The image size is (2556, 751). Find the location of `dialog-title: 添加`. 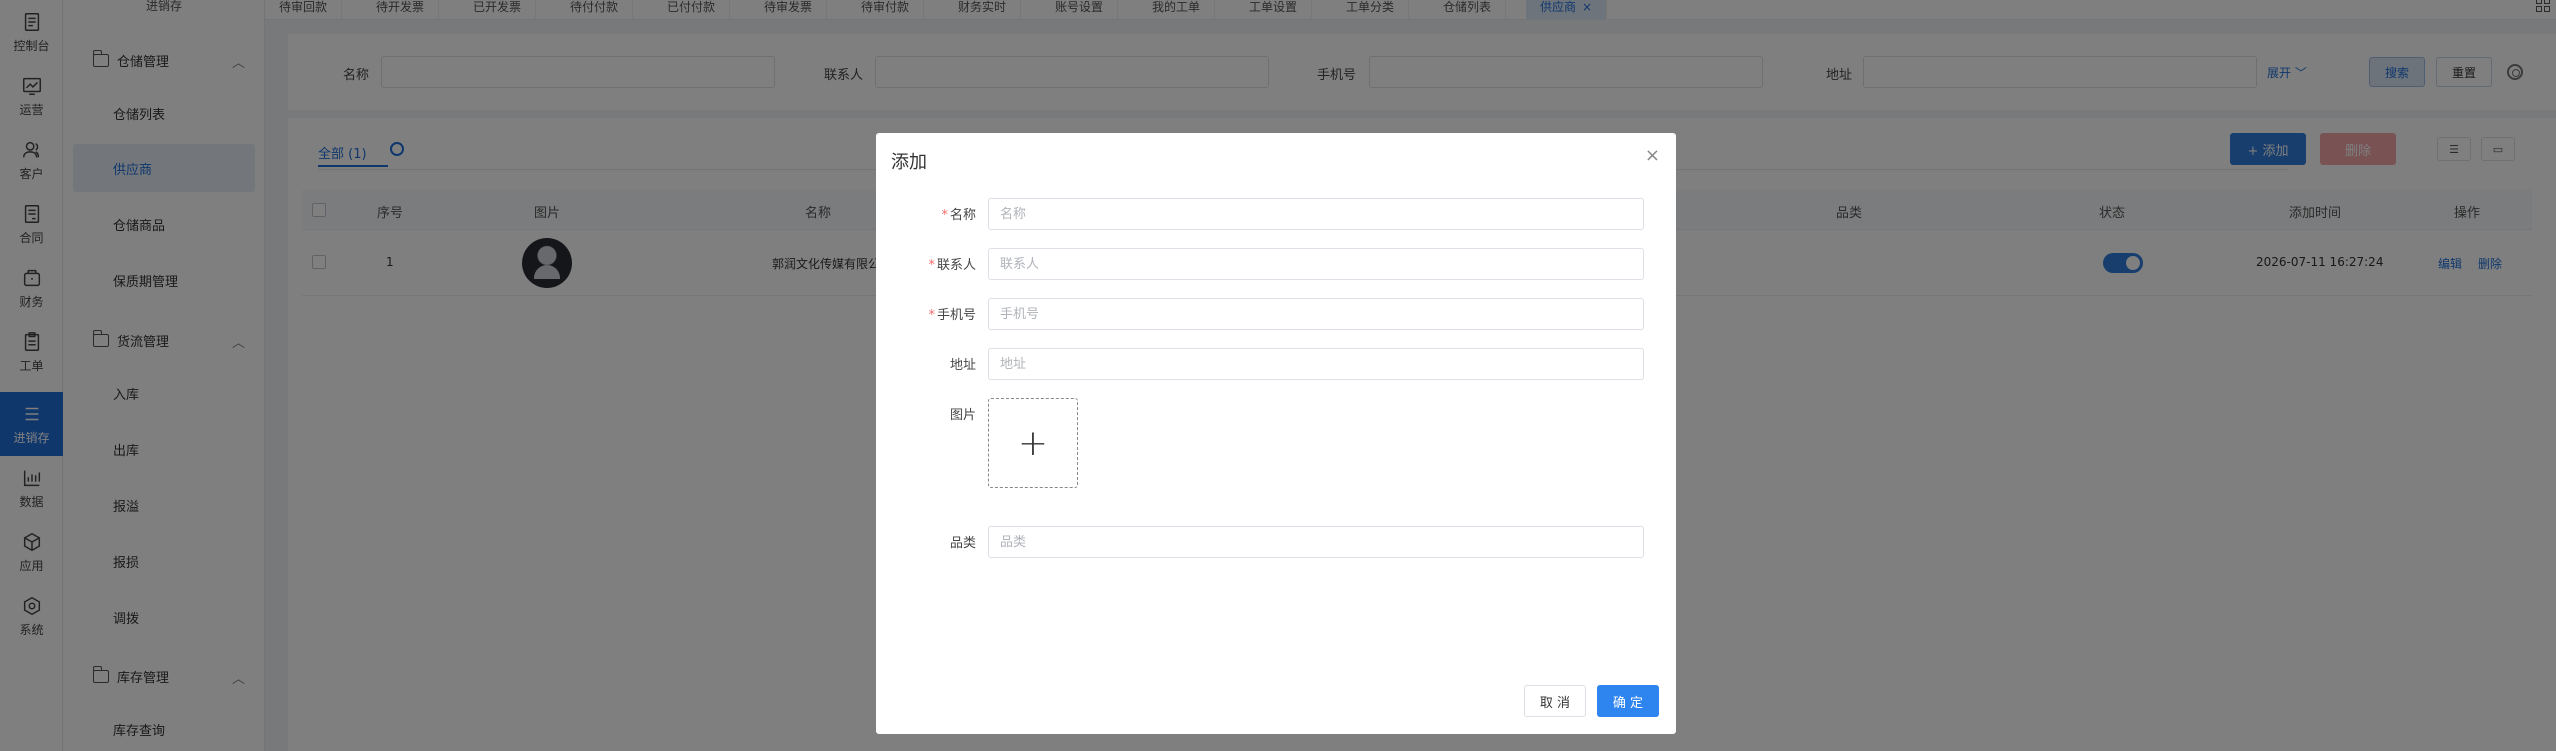

dialog-title: 添加 is located at coordinates (909, 162).